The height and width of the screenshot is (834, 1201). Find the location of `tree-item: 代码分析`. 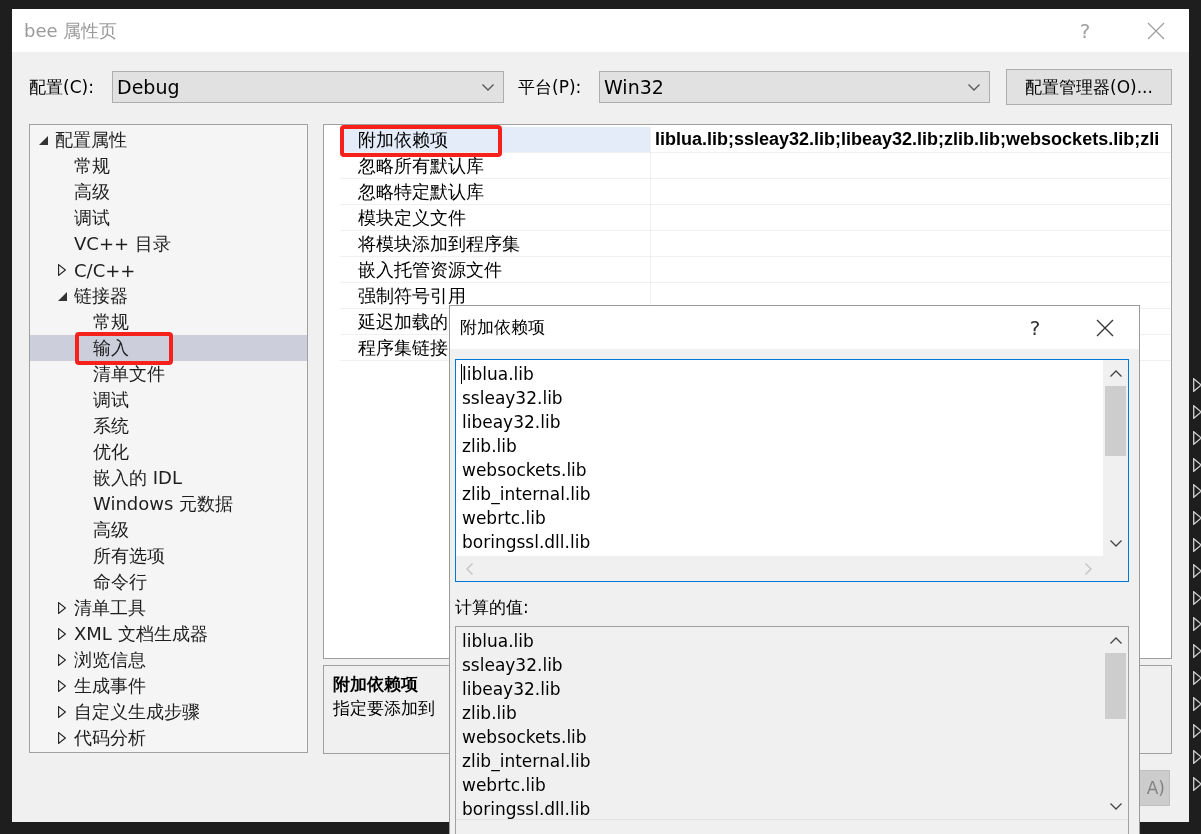

tree-item: 代码分析 is located at coordinates (168, 738).